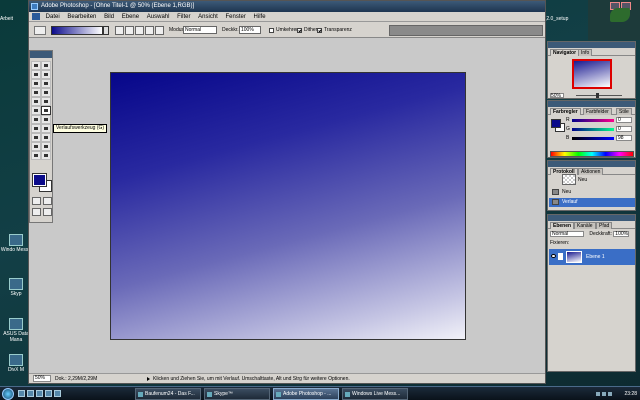 The width and height of the screenshot is (640, 400). What do you see at coordinates (8, 394) in the screenshot?
I see `start-button` at bounding box center [8, 394].